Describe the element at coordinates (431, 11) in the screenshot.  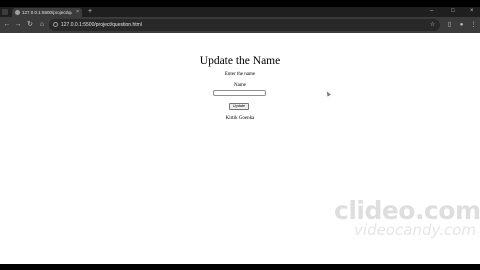
I see `minimize-button: –` at that location.